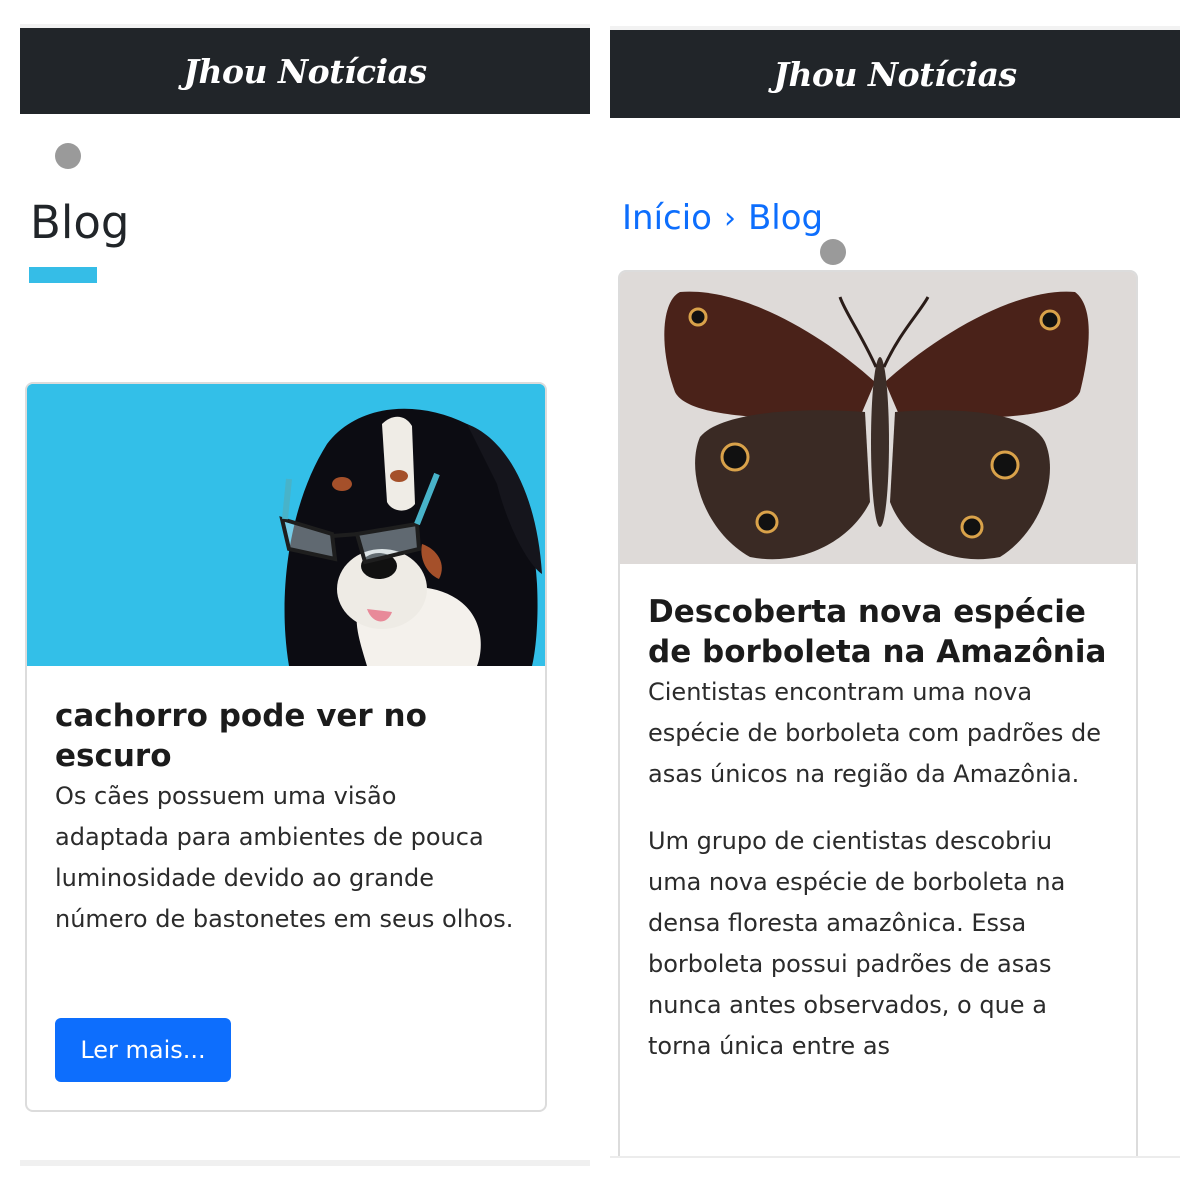  I want to click on dog-illustration, so click(286, 525).